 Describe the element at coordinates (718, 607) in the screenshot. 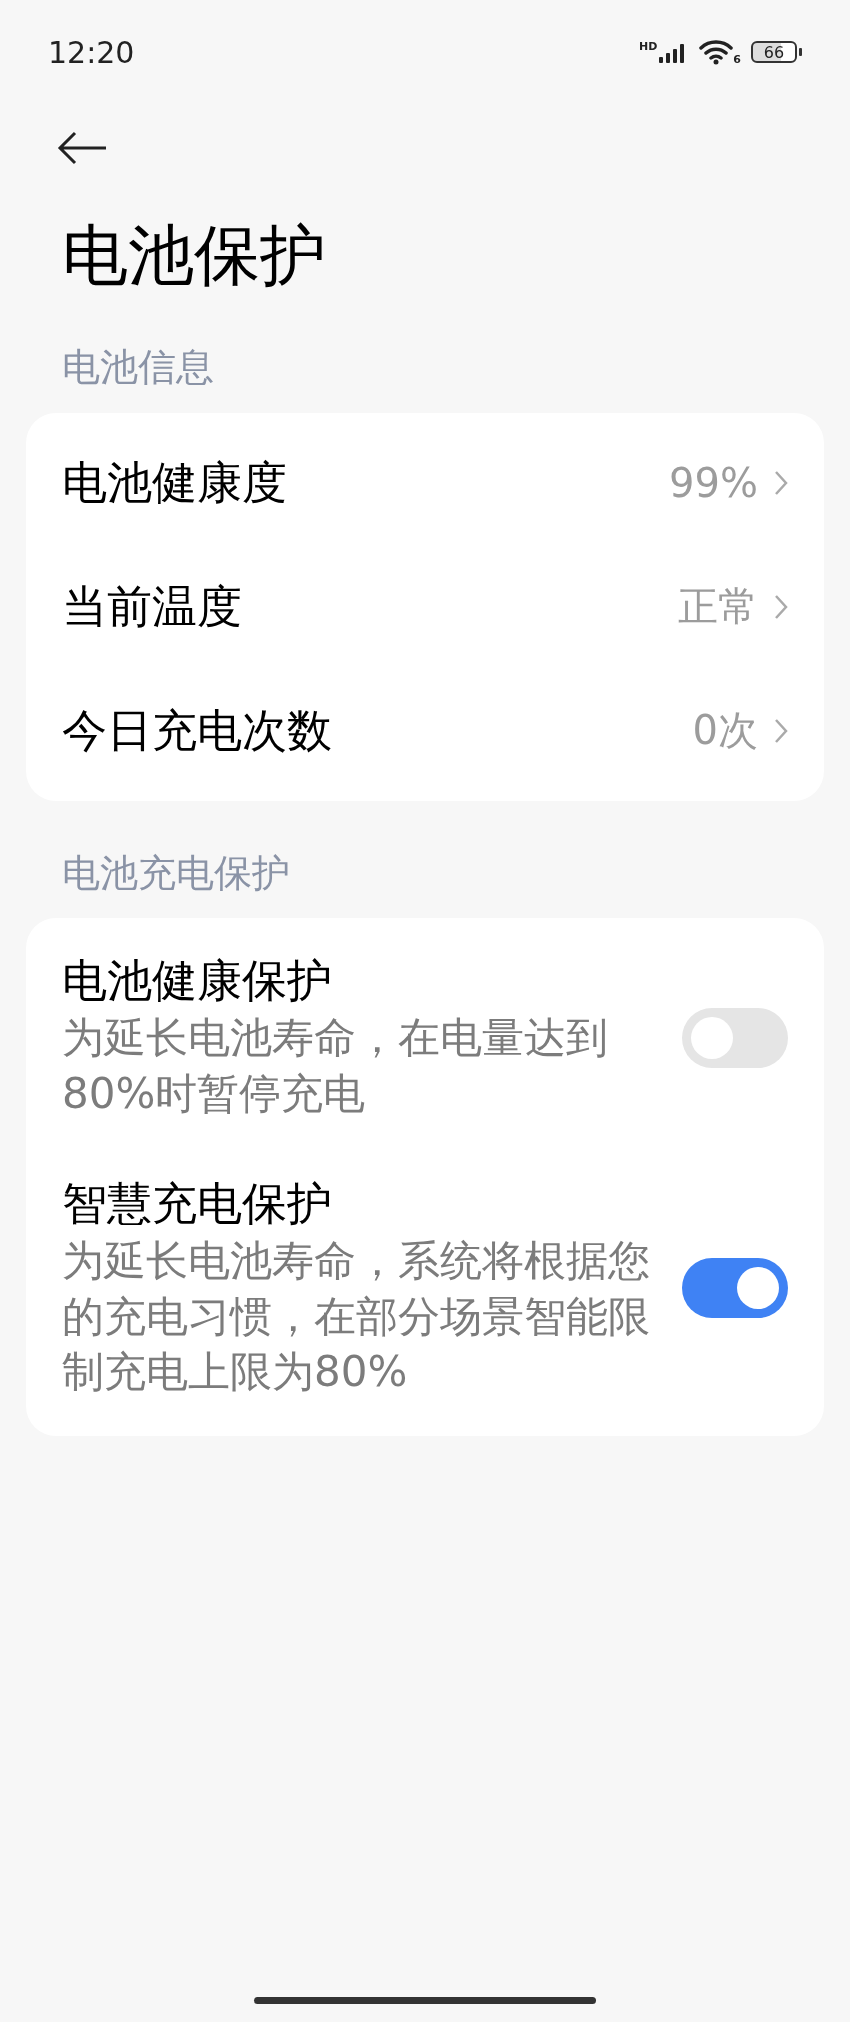

I see `row-value: 正常` at that location.